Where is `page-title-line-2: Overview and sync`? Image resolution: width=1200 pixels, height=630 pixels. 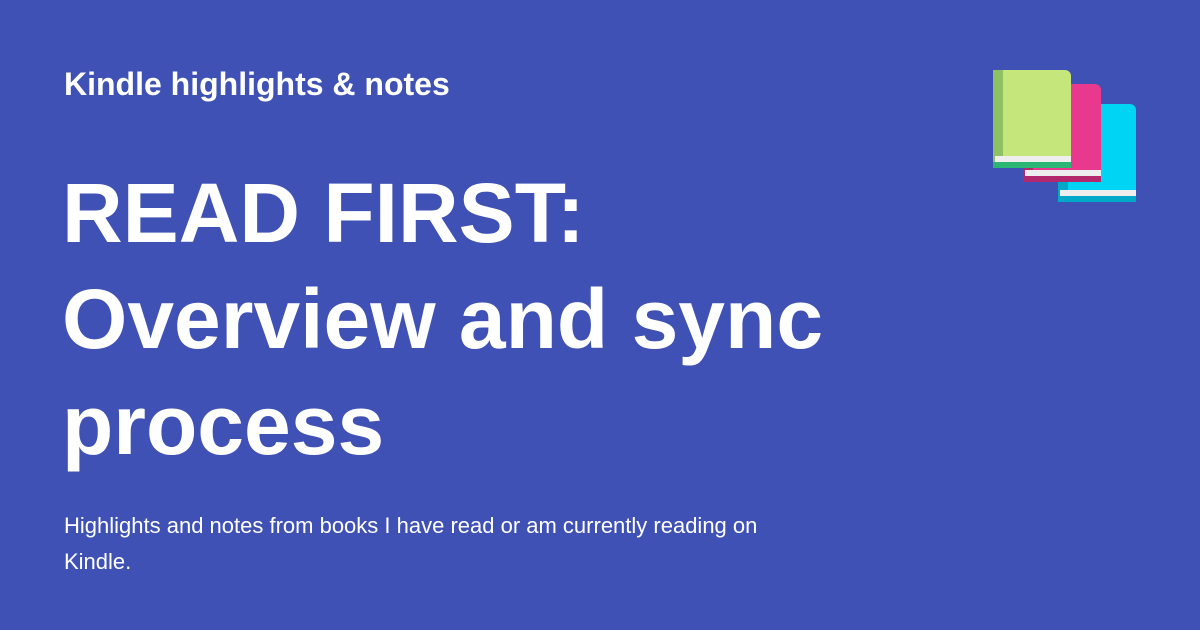
page-title-line-2: Overview and sync is located at coordinates (443, 319).